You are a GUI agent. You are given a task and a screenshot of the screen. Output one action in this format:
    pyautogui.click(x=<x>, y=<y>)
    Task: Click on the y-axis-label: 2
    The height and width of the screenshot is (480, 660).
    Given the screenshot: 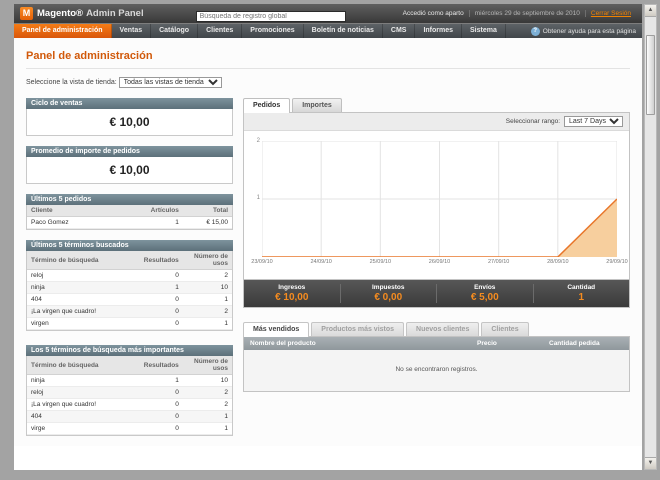 What is the action you would take?
    pyautogui.click(x=258, y=141)
    